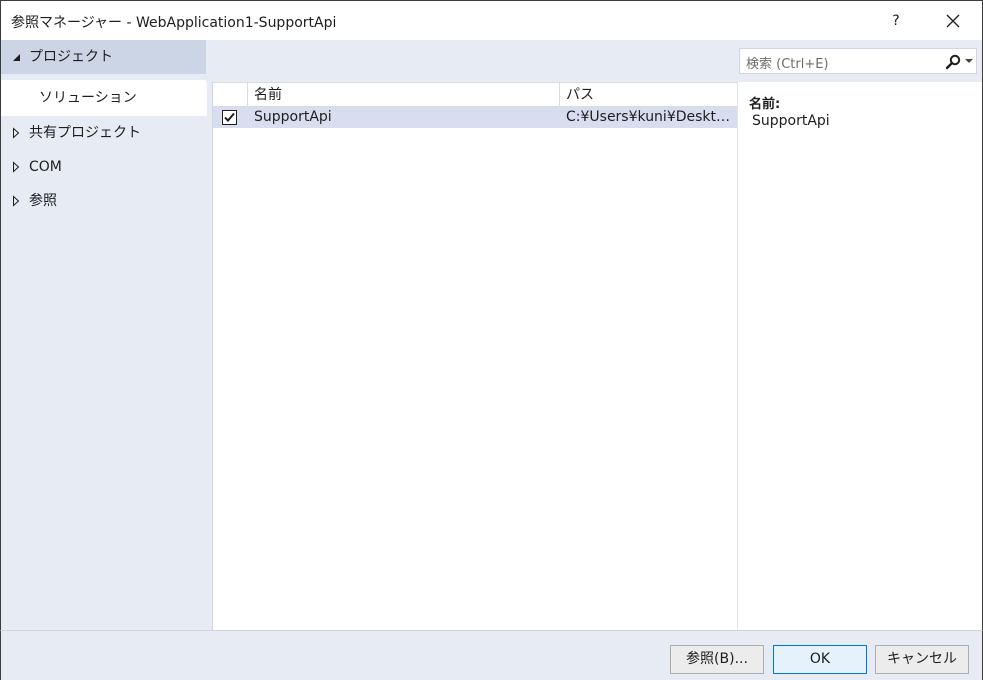 Image resolution: width=983 pixels, height=680 pixels. What do you see at coordinates (71, 57) in the screenshot?
I see `sidebar-item-label: プロジェクト` at bounding box center [71, 57].